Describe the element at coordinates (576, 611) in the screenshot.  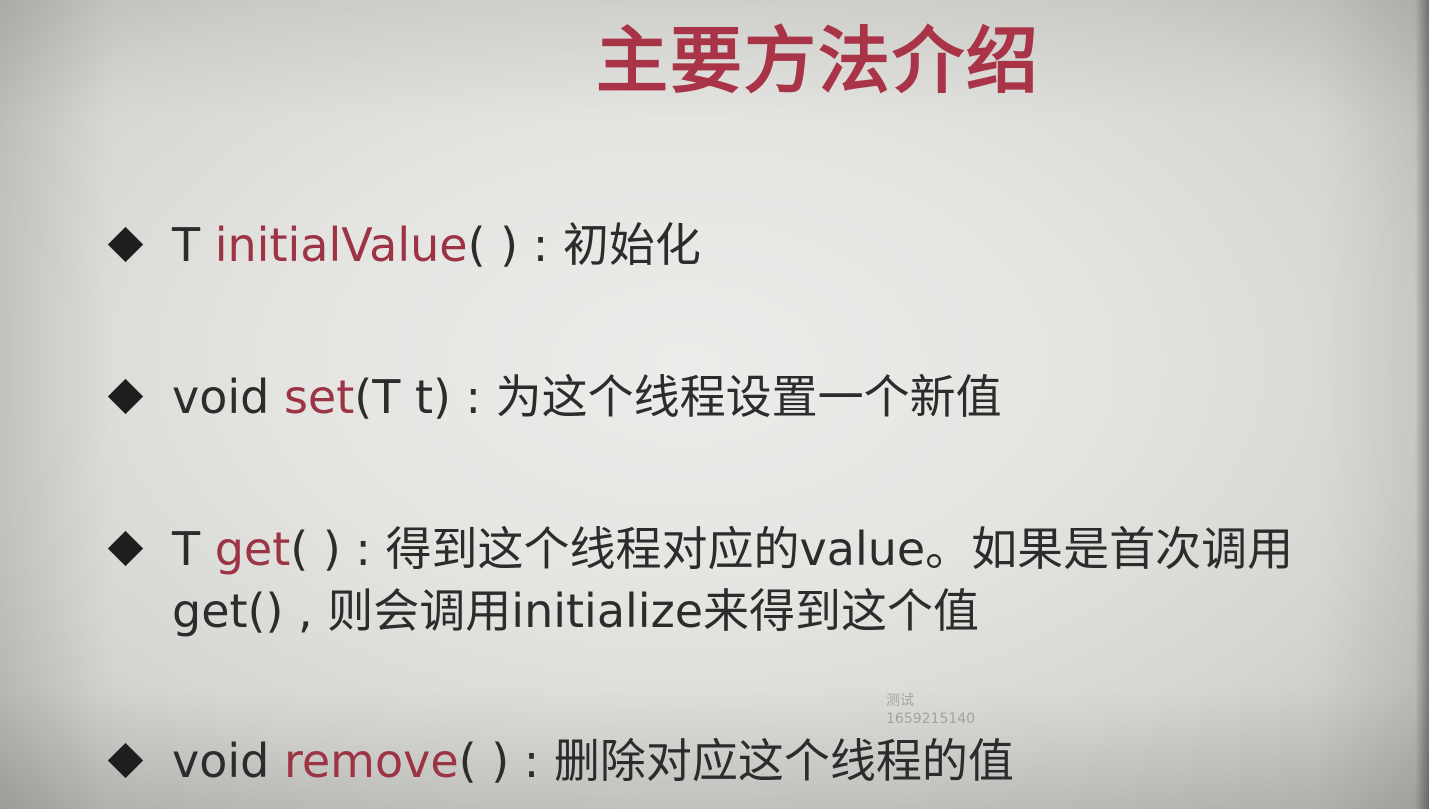
I see `method-continuation-line: get() , 则会调用initialize来得到这个值` at that location.